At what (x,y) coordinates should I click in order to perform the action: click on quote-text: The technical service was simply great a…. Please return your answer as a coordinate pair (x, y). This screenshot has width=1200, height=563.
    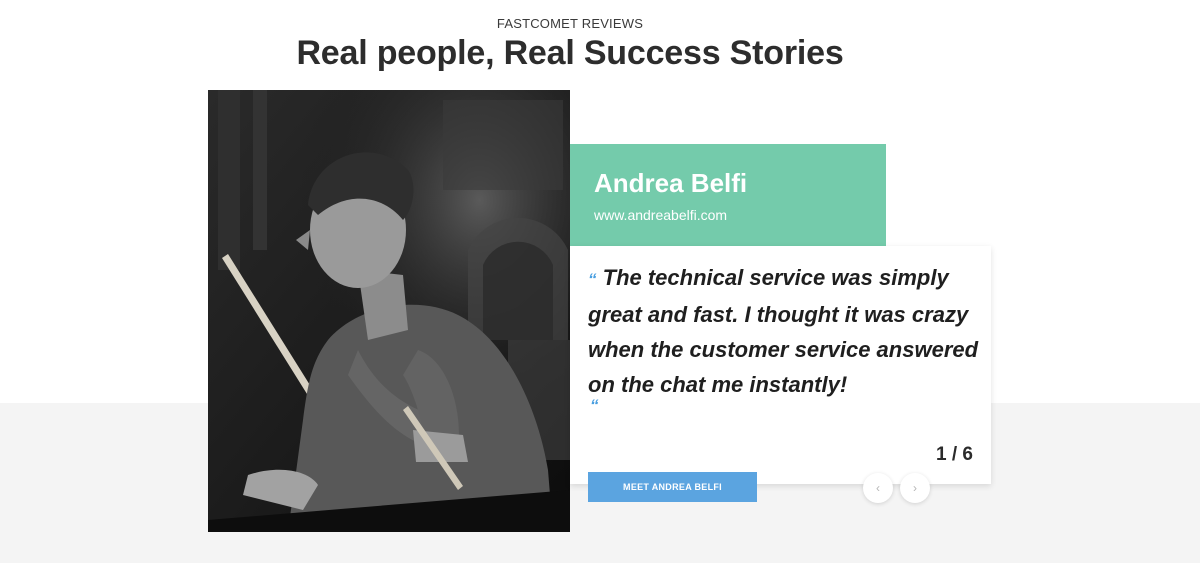
    Looking at the image, I should click on (783, 331).